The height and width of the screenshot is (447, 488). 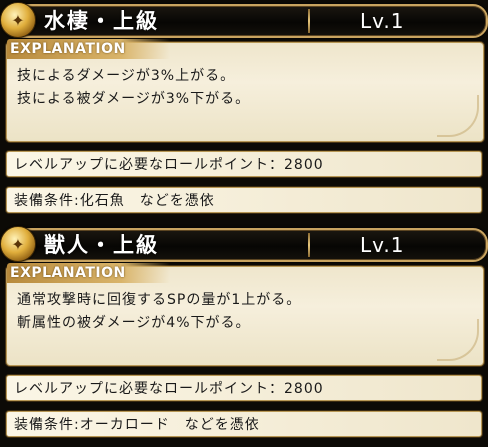 I want to click on skill-title: 獣人・上級, so click(x=101, y=245).